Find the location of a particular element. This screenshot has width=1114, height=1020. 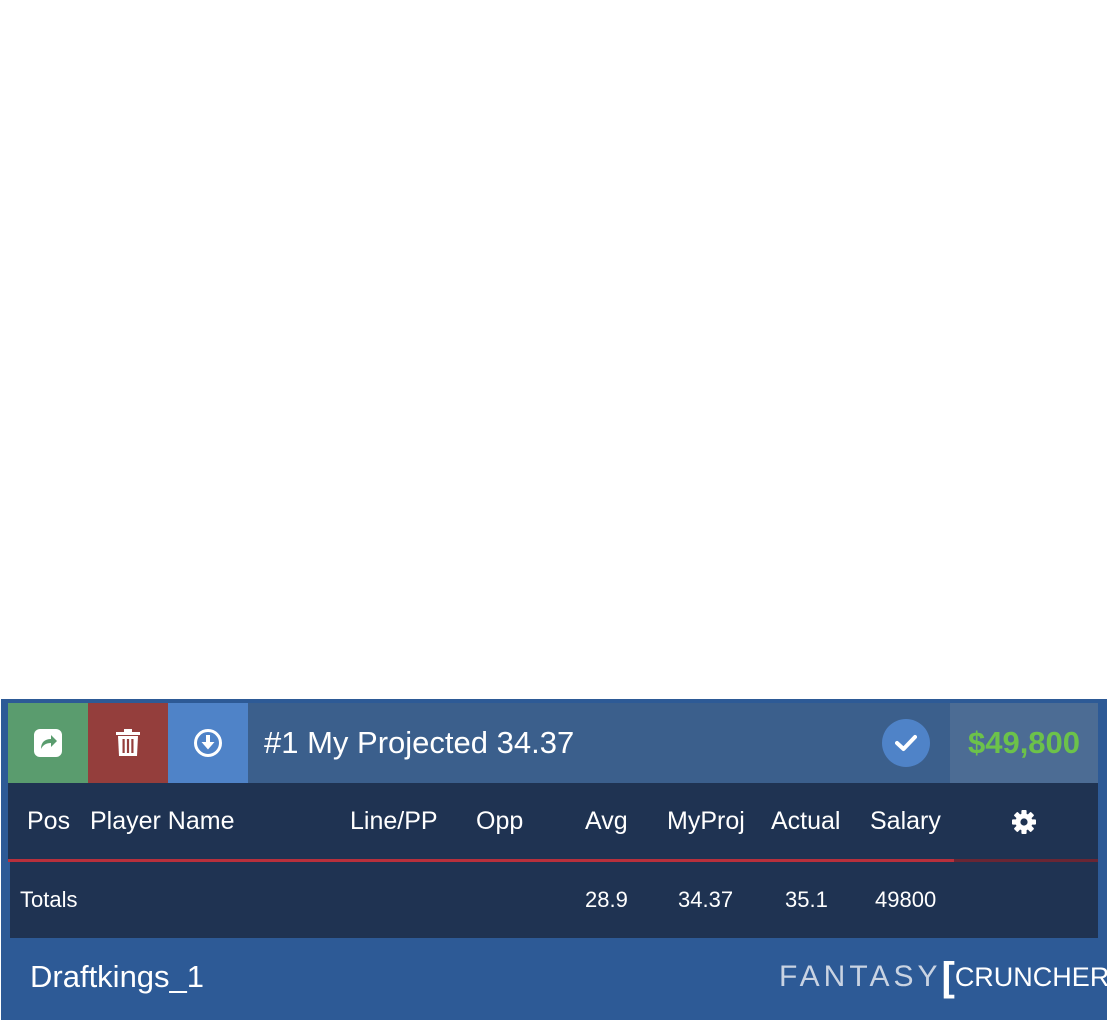

gear-icon is located at coordinates (1024, 822).